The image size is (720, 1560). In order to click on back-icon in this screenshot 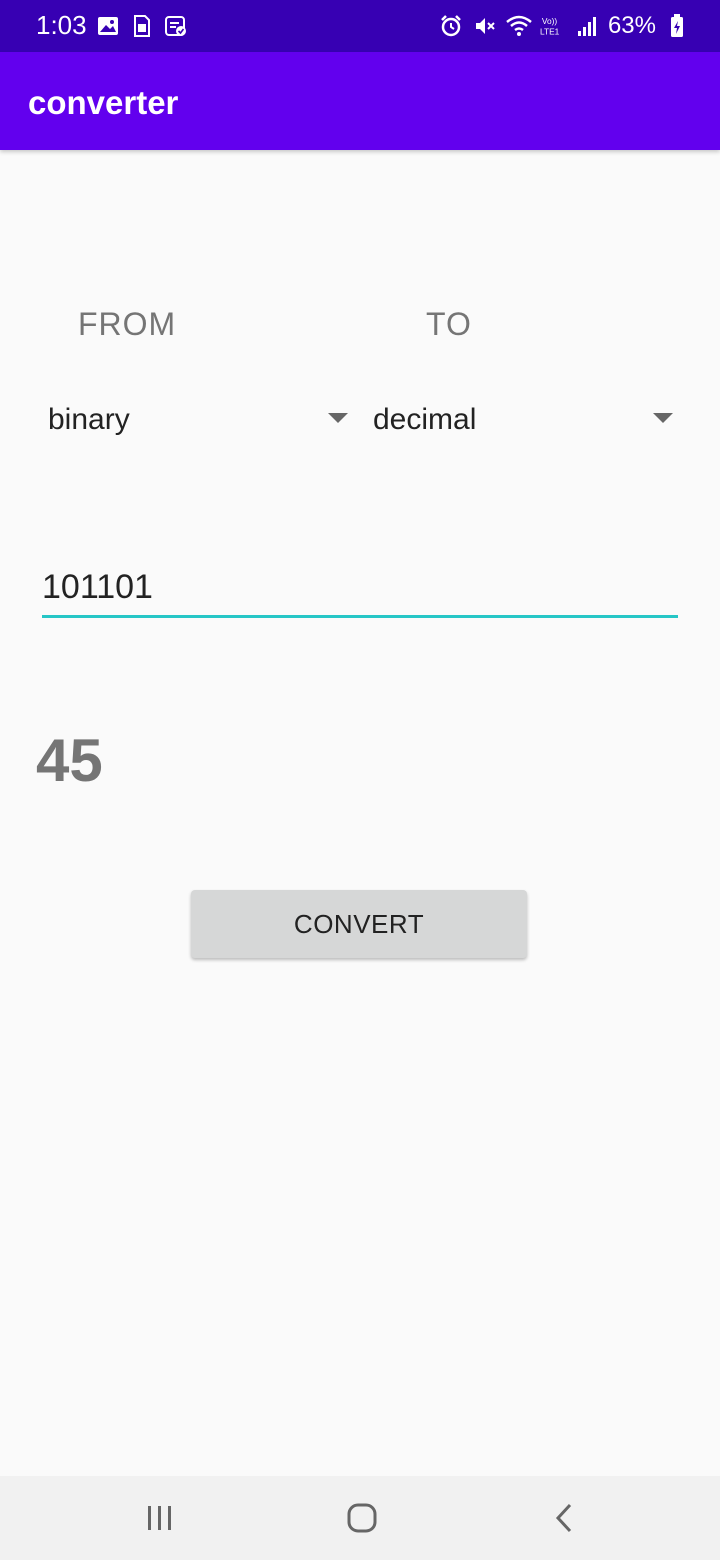, I will do `click(563, 1518)`.